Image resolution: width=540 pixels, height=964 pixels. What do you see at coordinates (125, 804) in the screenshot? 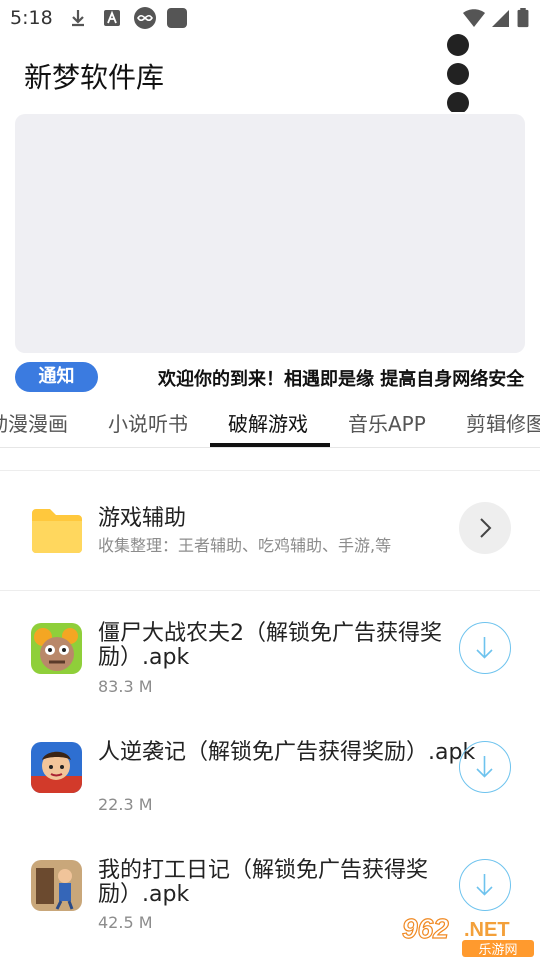
I see `app-size: 22.3 M` at bounding box center [125, 804].